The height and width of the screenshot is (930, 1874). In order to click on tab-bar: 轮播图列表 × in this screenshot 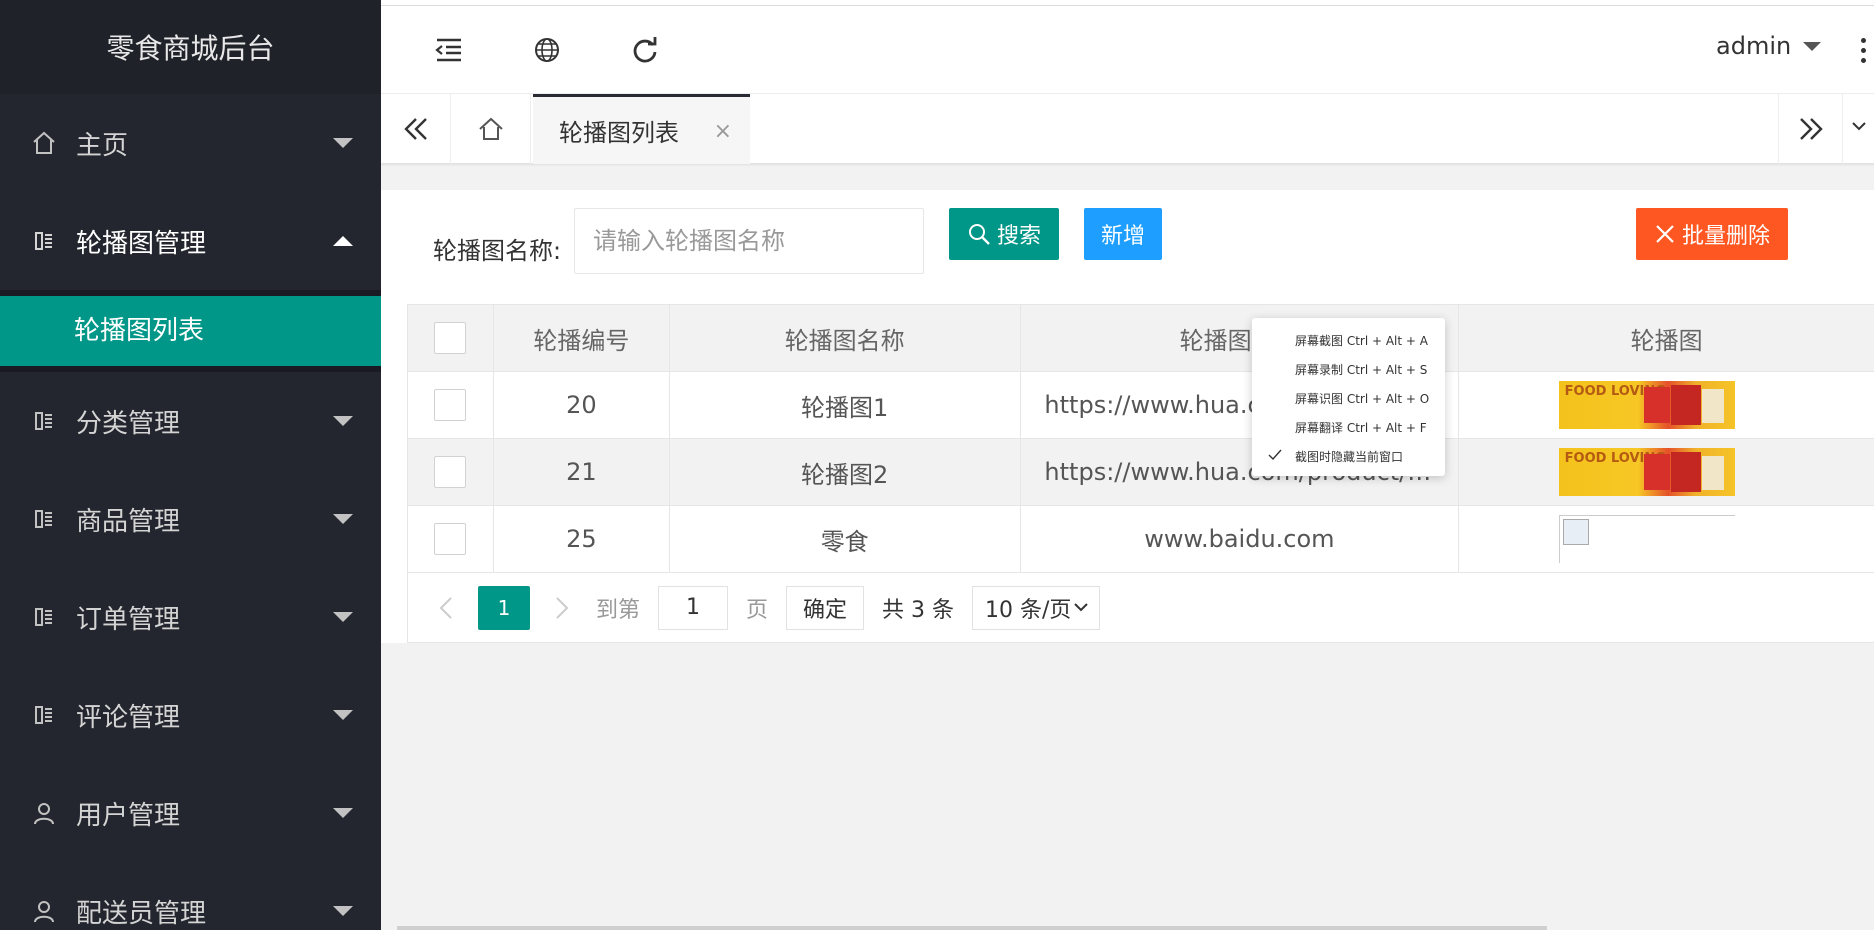, I will do `click(1127, 129)`.